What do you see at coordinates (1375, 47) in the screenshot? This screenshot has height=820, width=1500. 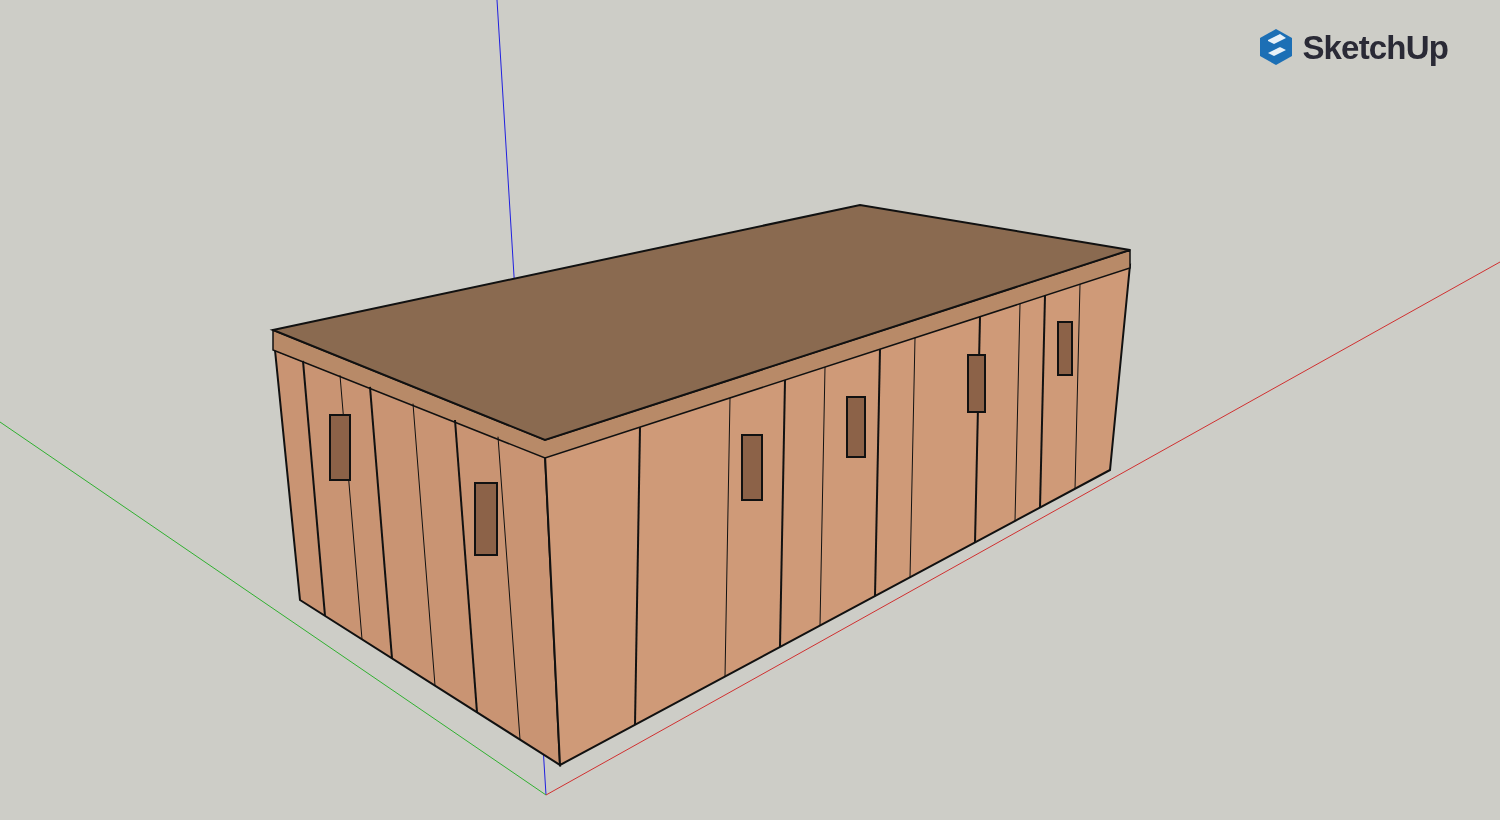 I see `logo-text: SketchUp` at bounding box center [1375, 47].